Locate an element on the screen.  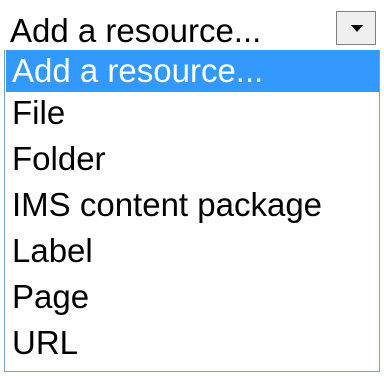
option-file: File is located at coordinates (192, 113).